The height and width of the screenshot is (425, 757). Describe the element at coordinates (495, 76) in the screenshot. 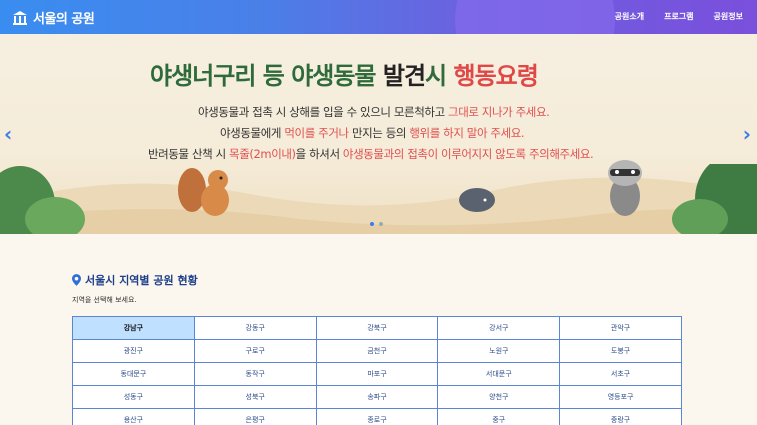

I see `headline-part4: 행동요령` at that location.